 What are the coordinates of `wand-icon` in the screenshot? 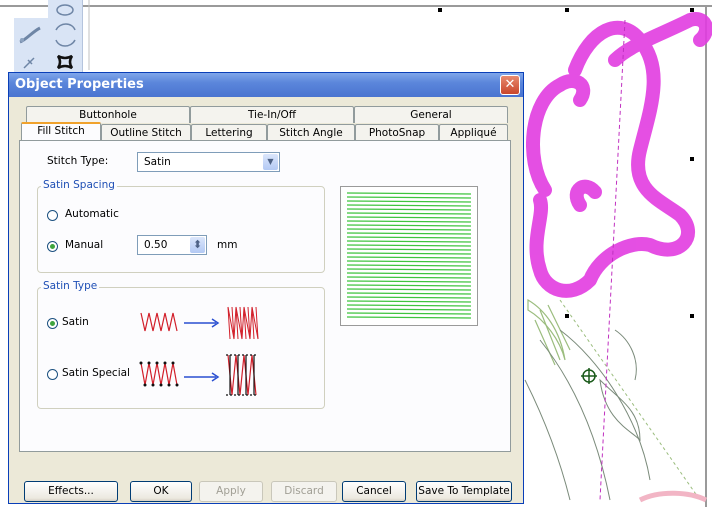 It's located at (30, 35).